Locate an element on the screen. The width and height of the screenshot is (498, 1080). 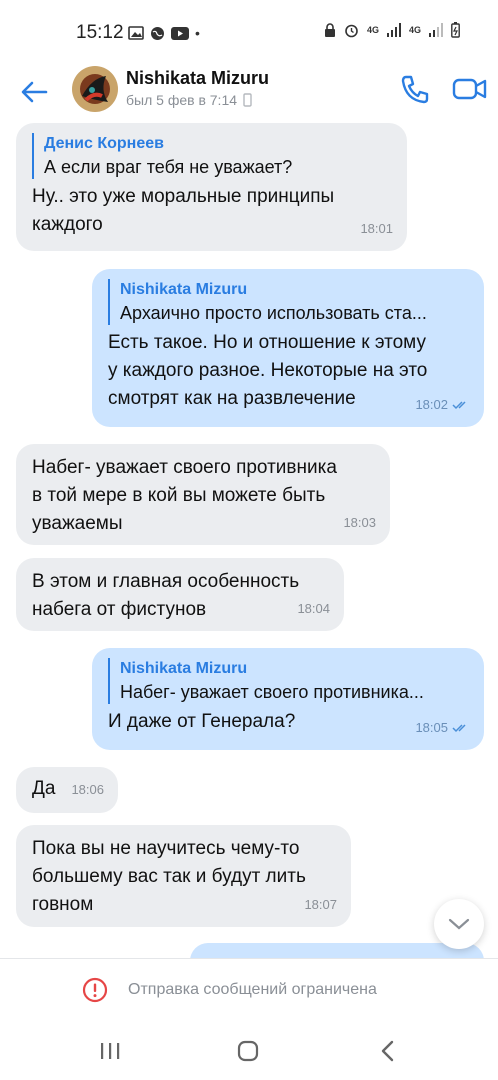
message-time: 18:06 is located at coordinates (87, 790).